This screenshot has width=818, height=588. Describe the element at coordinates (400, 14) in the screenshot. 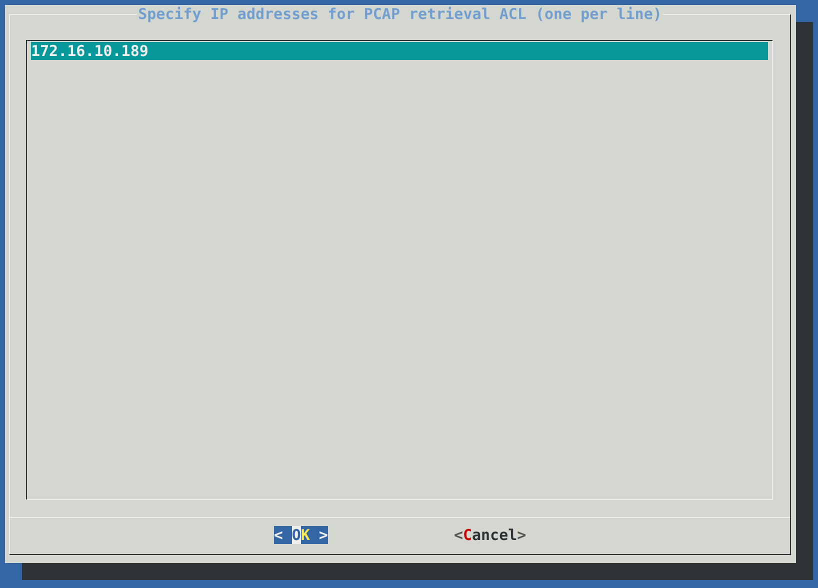

I see `dialog-title: Specify IP addresses for PCAP retrieval ACL (one per line)` at that location.